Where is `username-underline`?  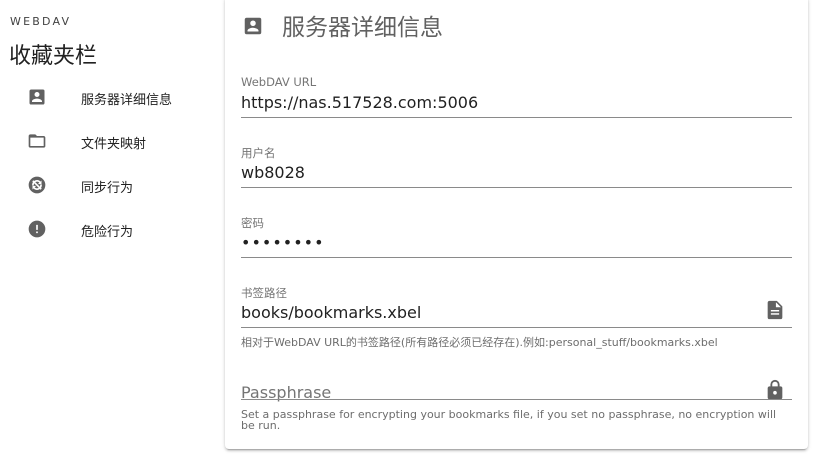
username-underline is located at coordinates (516, 187).